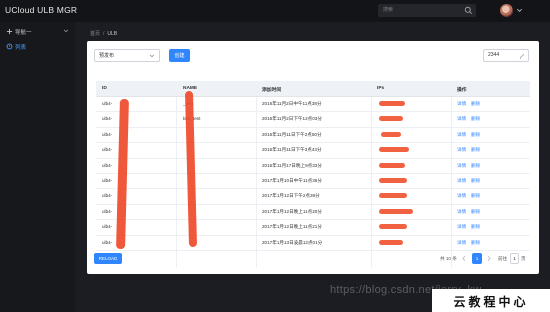  I want to click on table-row: ulb4-bbs_test2016年11月2日下午12点03分详情删除, so click(313, 120).